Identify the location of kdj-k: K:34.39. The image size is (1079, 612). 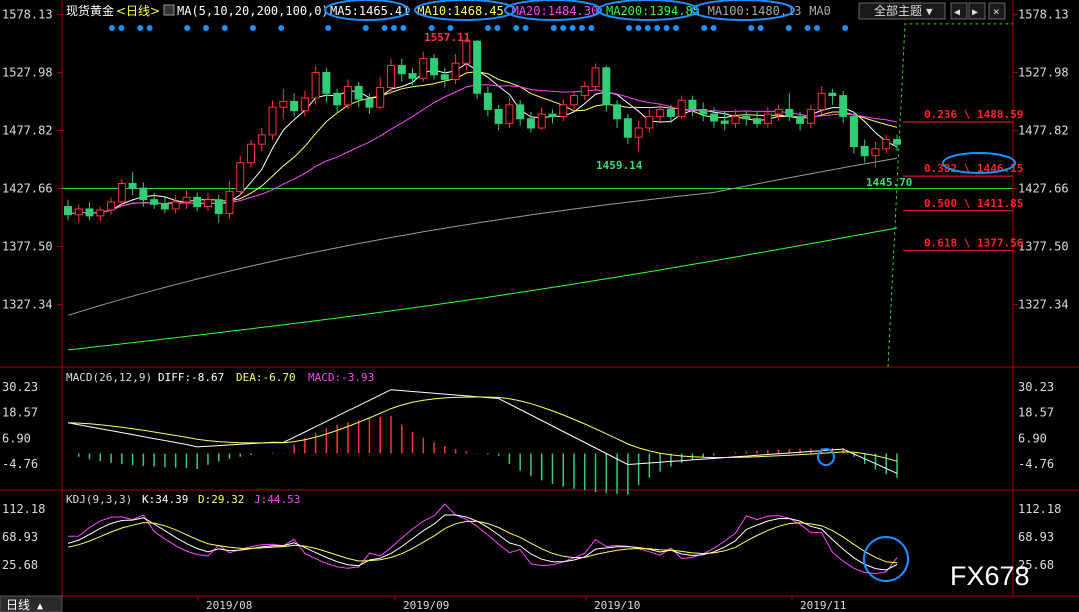
(165, 499).